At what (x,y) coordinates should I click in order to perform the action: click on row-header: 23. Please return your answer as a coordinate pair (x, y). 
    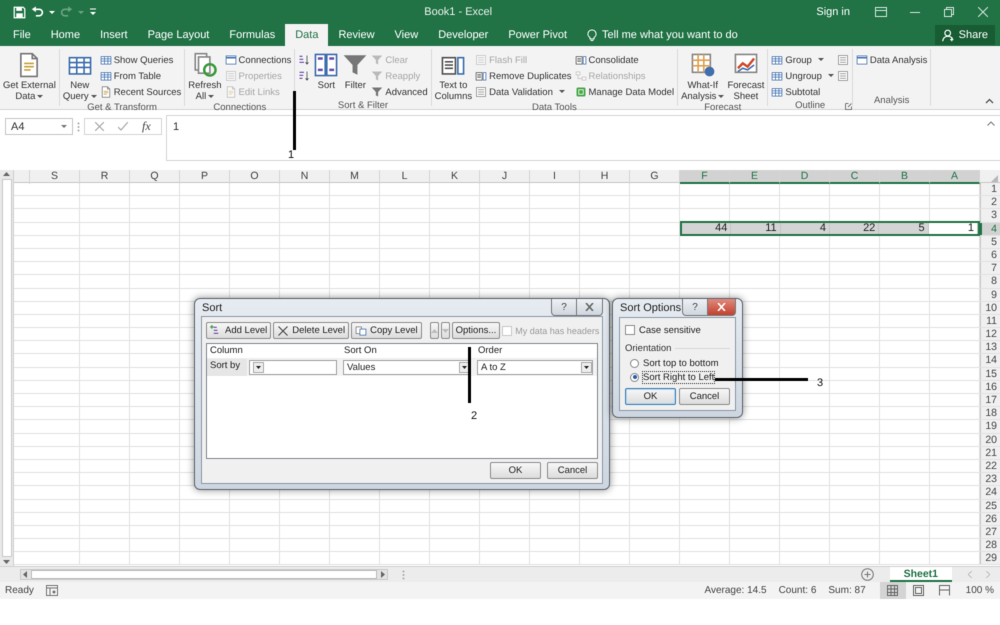
    Looking at the image, I should click on (990, 479).